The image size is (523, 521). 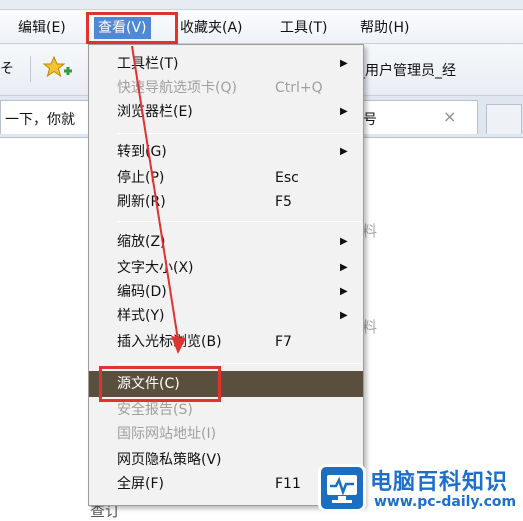 What do you see at coordinates (439, 482) in the screenshot?
I see `watermark-title: 电脑百科知识` at bounding box center [439, 482].